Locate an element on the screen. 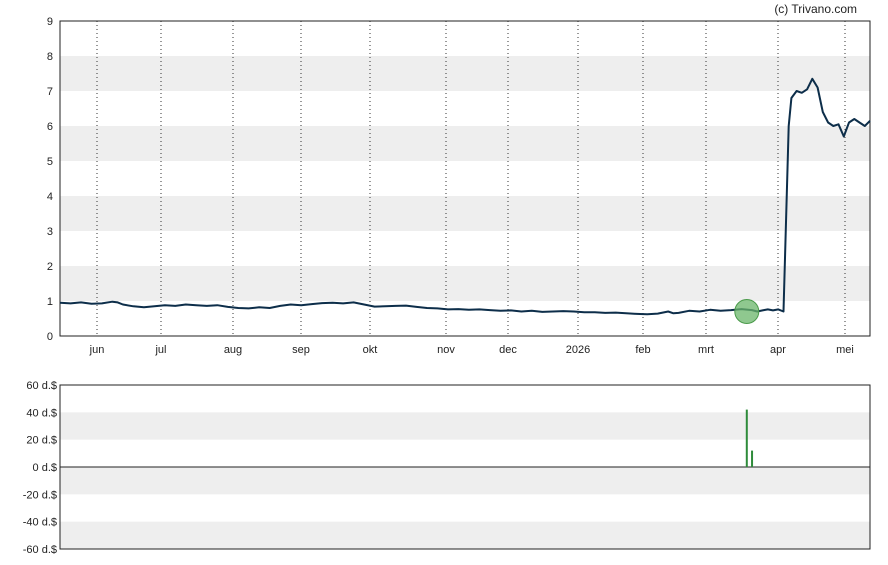 The width and height of the screenshot is (888, 565). y-tick-label: 2 is located at coordinates (50, 267).